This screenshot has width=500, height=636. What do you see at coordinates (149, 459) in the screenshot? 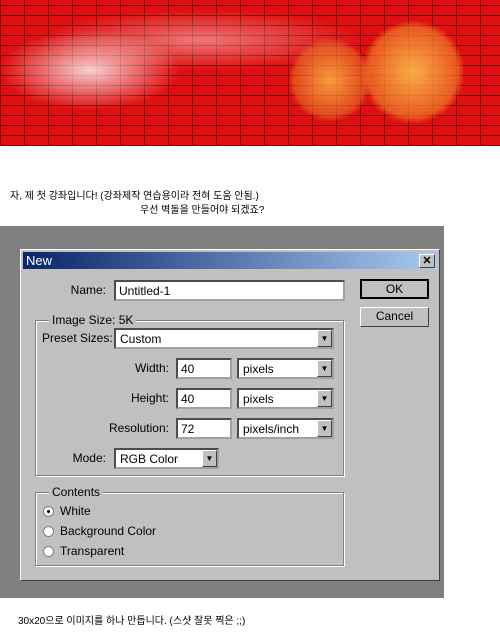
I see `mode-value: RGB Color` at bounding box center [149, 459].